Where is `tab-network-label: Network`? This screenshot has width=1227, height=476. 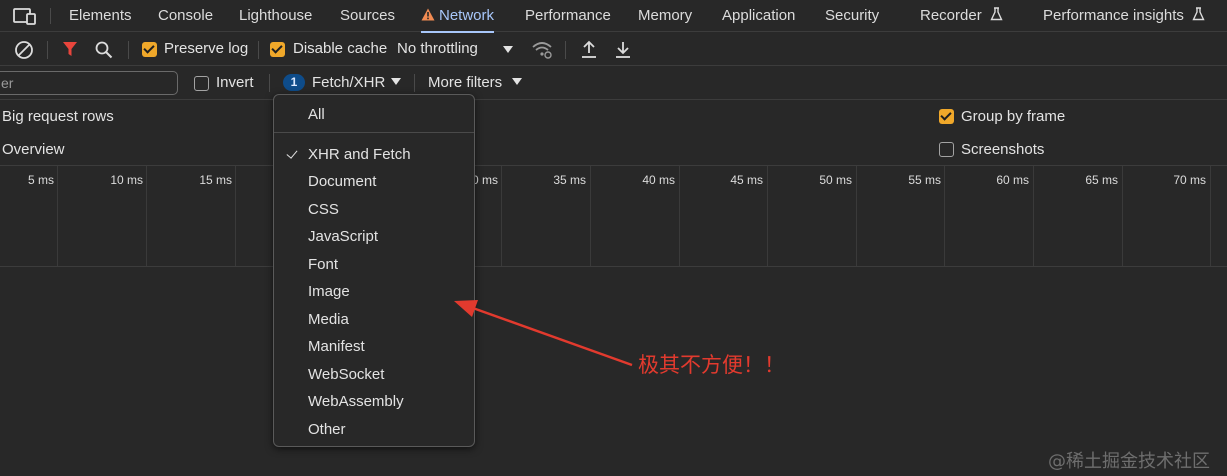 tab-network-label: Network is located at coordinates (467, 15).